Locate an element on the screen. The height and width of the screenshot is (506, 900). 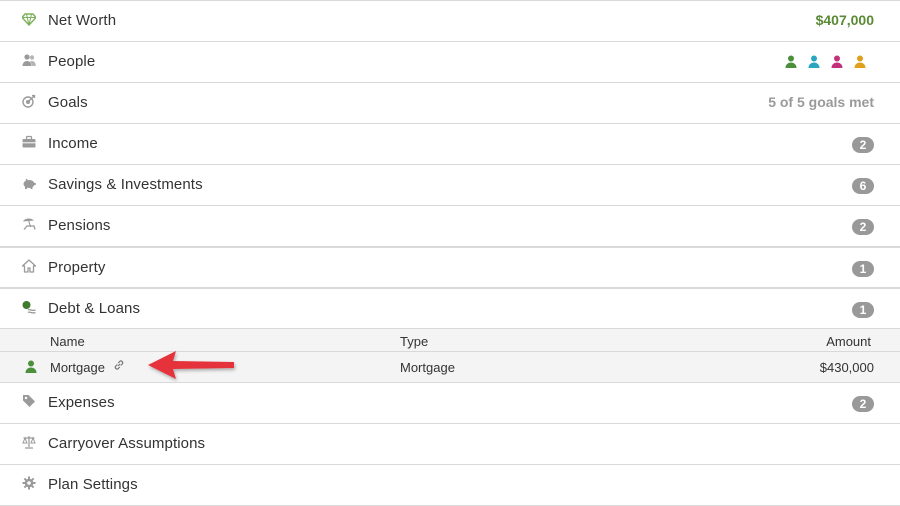
row-expenses: Expenses 2 is located at coordinates (450, 402).